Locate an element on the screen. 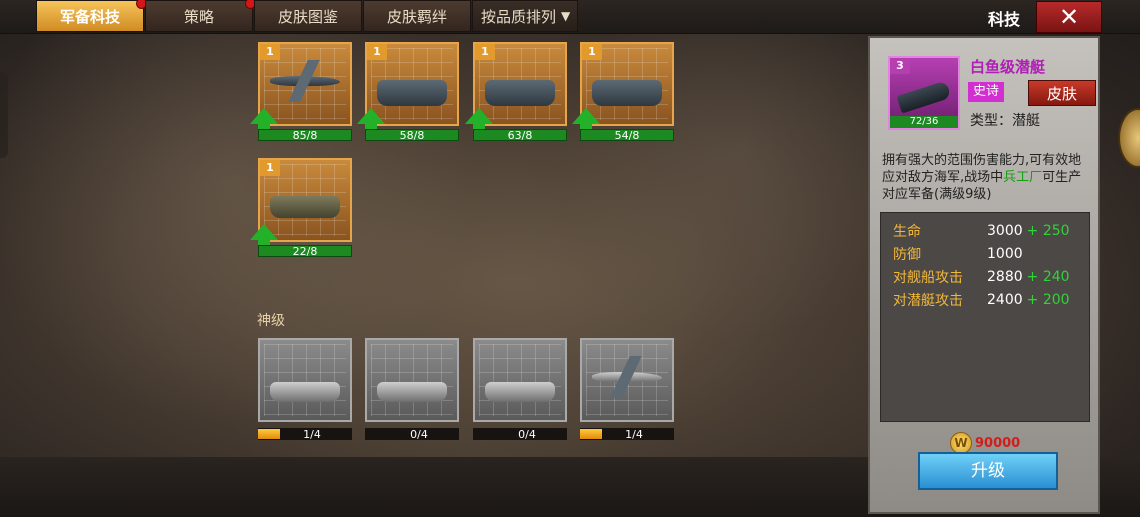 This screenshot has width=1140, height=517. stat-name: 对潜艇攻击 is located at coordinates (928, 300).